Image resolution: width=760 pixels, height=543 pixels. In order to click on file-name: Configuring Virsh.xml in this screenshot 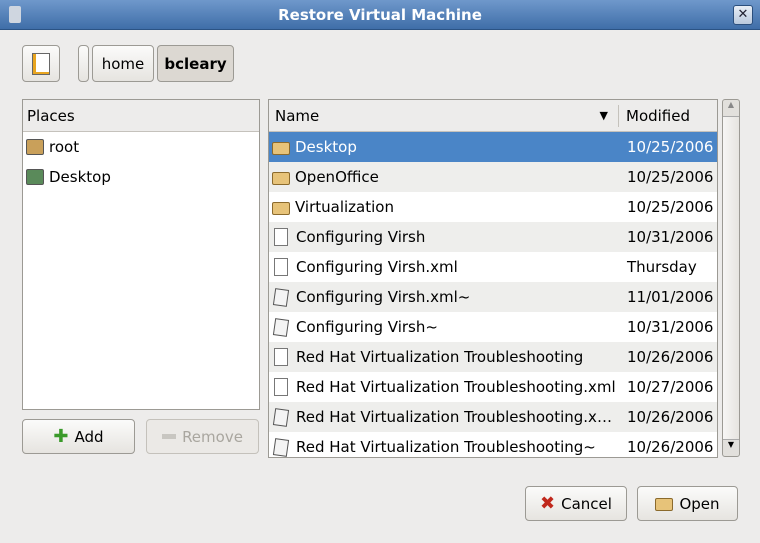, I will do `click(377, 267)`.